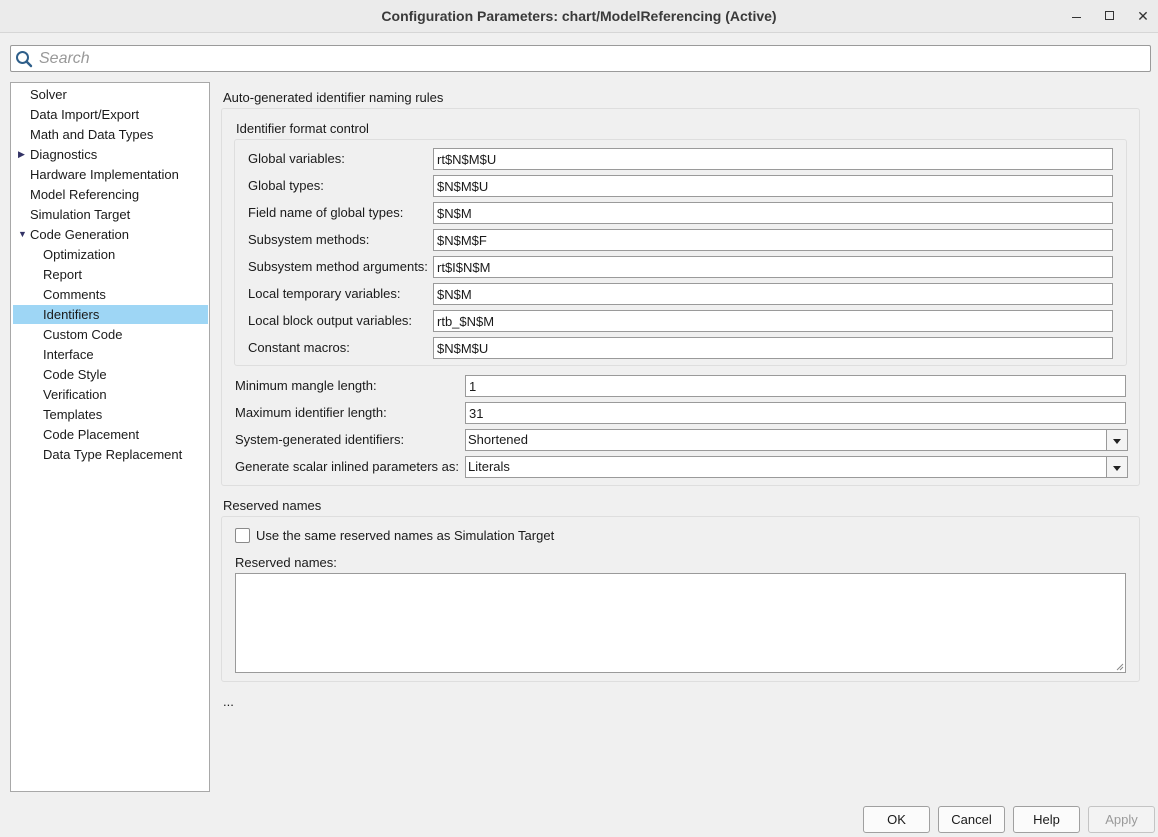  What do you see at coordinates (306, 385) in the screenshot?
I see `min-mangle-length-label: Minimum mangle length:` at bounding box center [306, 385].